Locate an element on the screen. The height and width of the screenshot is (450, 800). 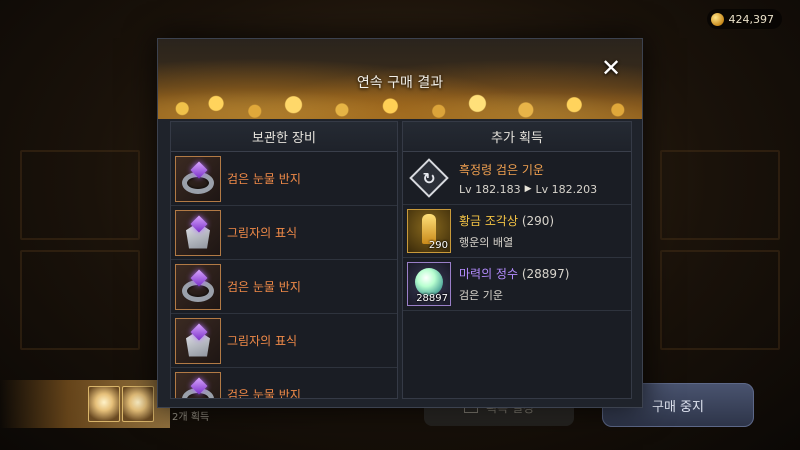
item-name-text: 황금 조각상 is located at coordinates (489, 221).